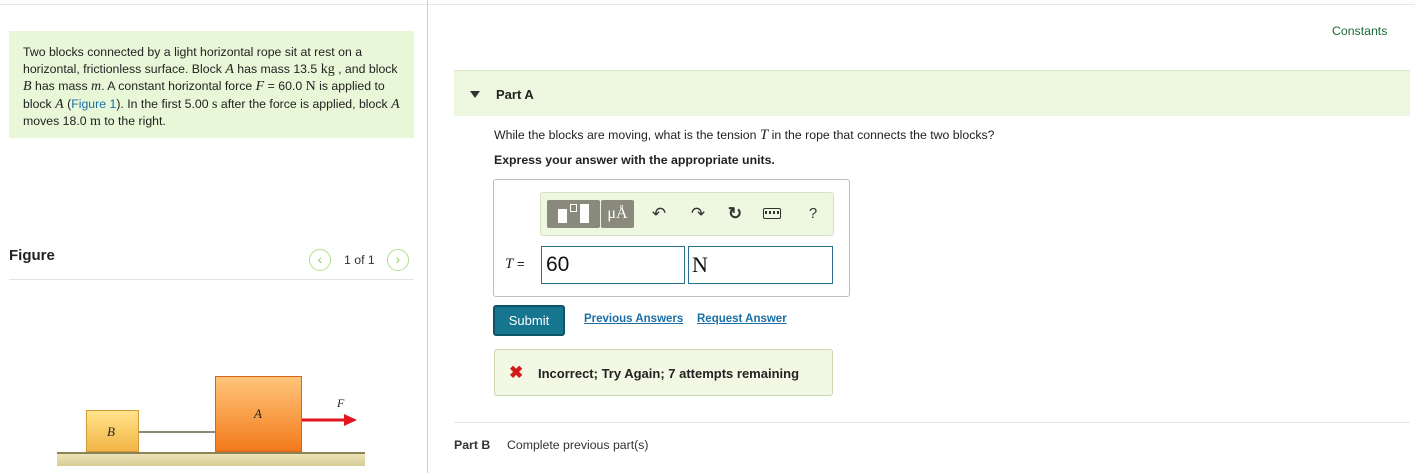 Image resolution: width=1415 pixels, height=473 pixels. I want to click on answer-eq: =, so click(519, 263).